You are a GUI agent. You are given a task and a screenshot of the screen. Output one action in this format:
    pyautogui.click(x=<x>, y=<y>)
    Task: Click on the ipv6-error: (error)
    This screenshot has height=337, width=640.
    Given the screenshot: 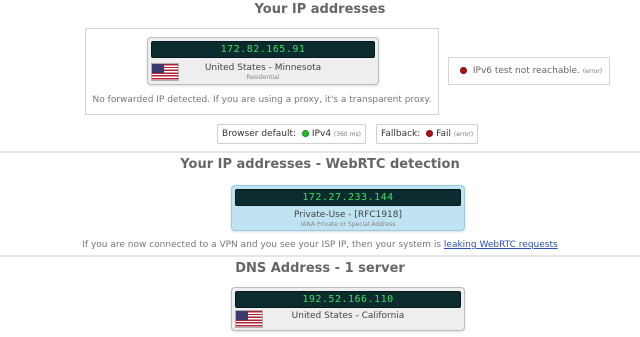 What is the action you would take?
    pyautogui.click(x=592, y=71)
    